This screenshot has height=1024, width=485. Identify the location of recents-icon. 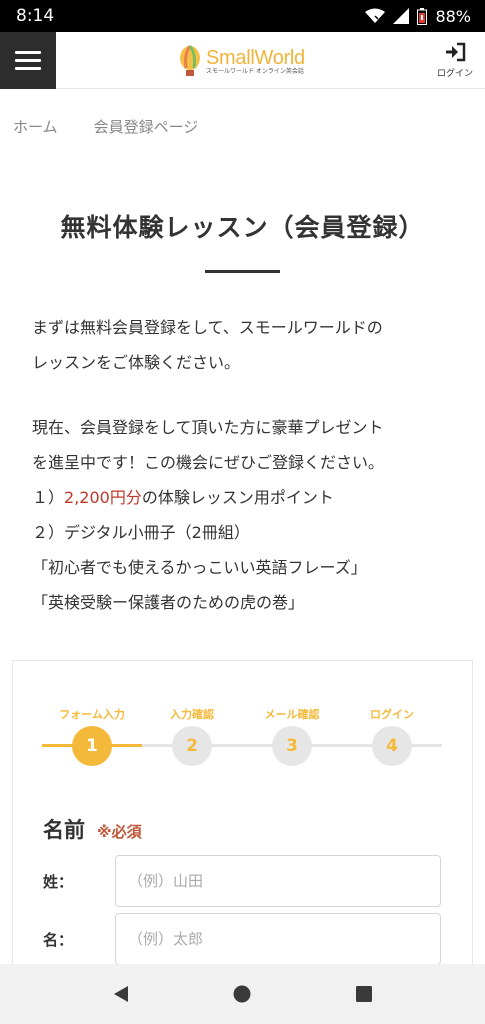
(364, 994).